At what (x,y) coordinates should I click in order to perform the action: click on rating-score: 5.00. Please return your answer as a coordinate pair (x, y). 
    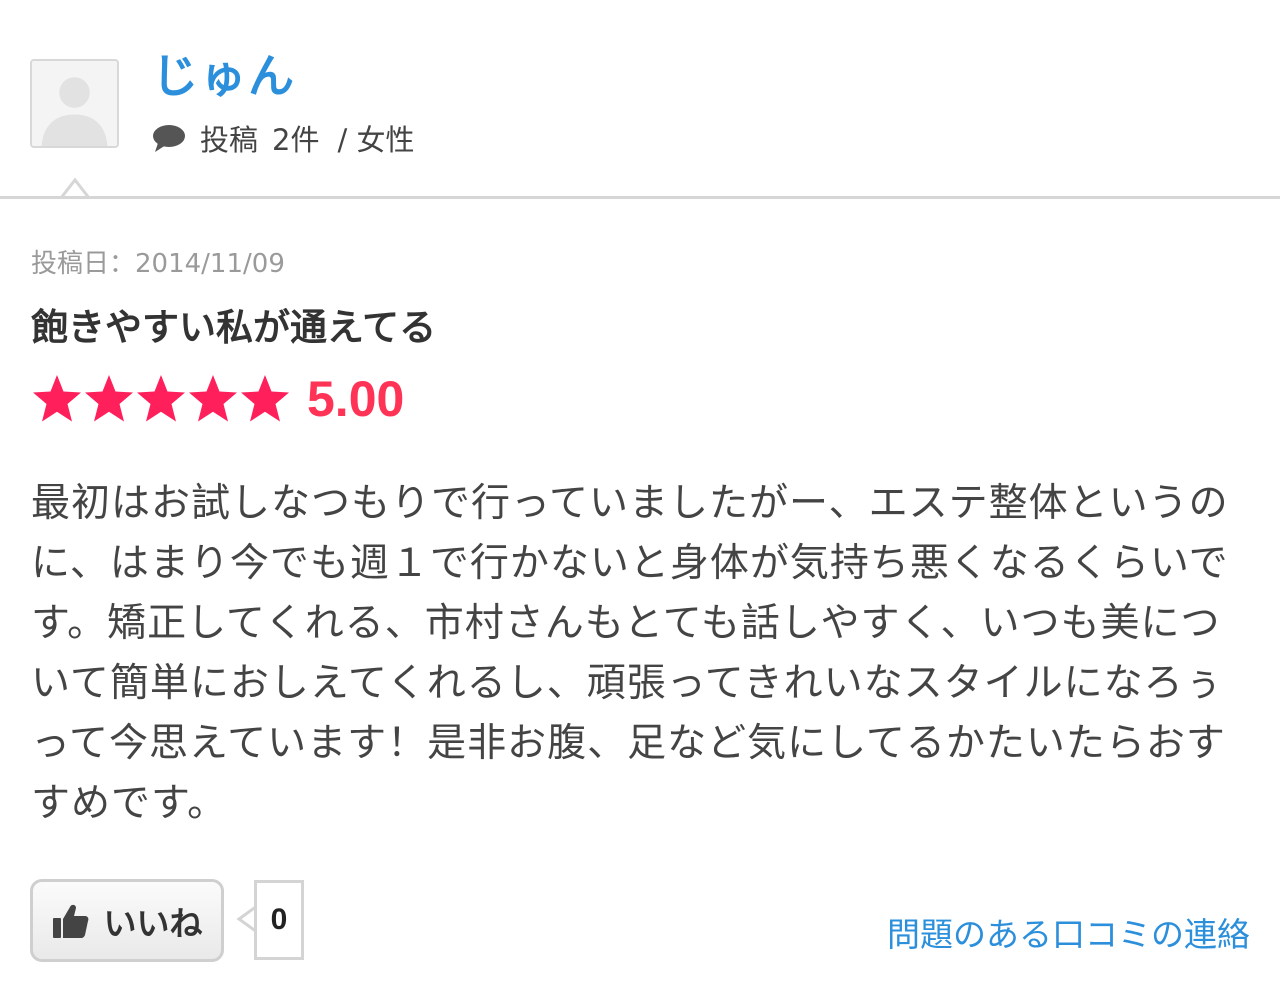
    Looking at the image, I should click on (356, 399).